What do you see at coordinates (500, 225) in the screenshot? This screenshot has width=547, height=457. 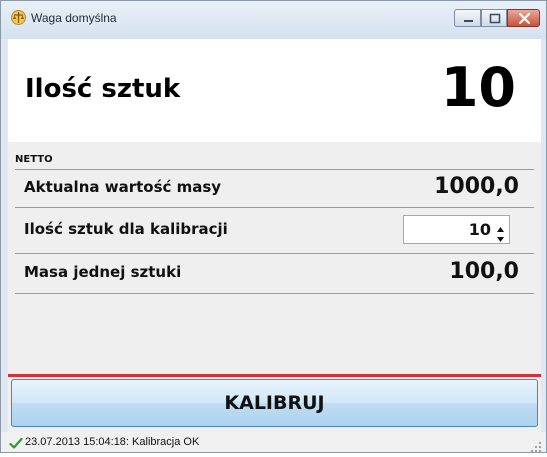 I see `spinner-up-icon` at bounding box center [500, 225].